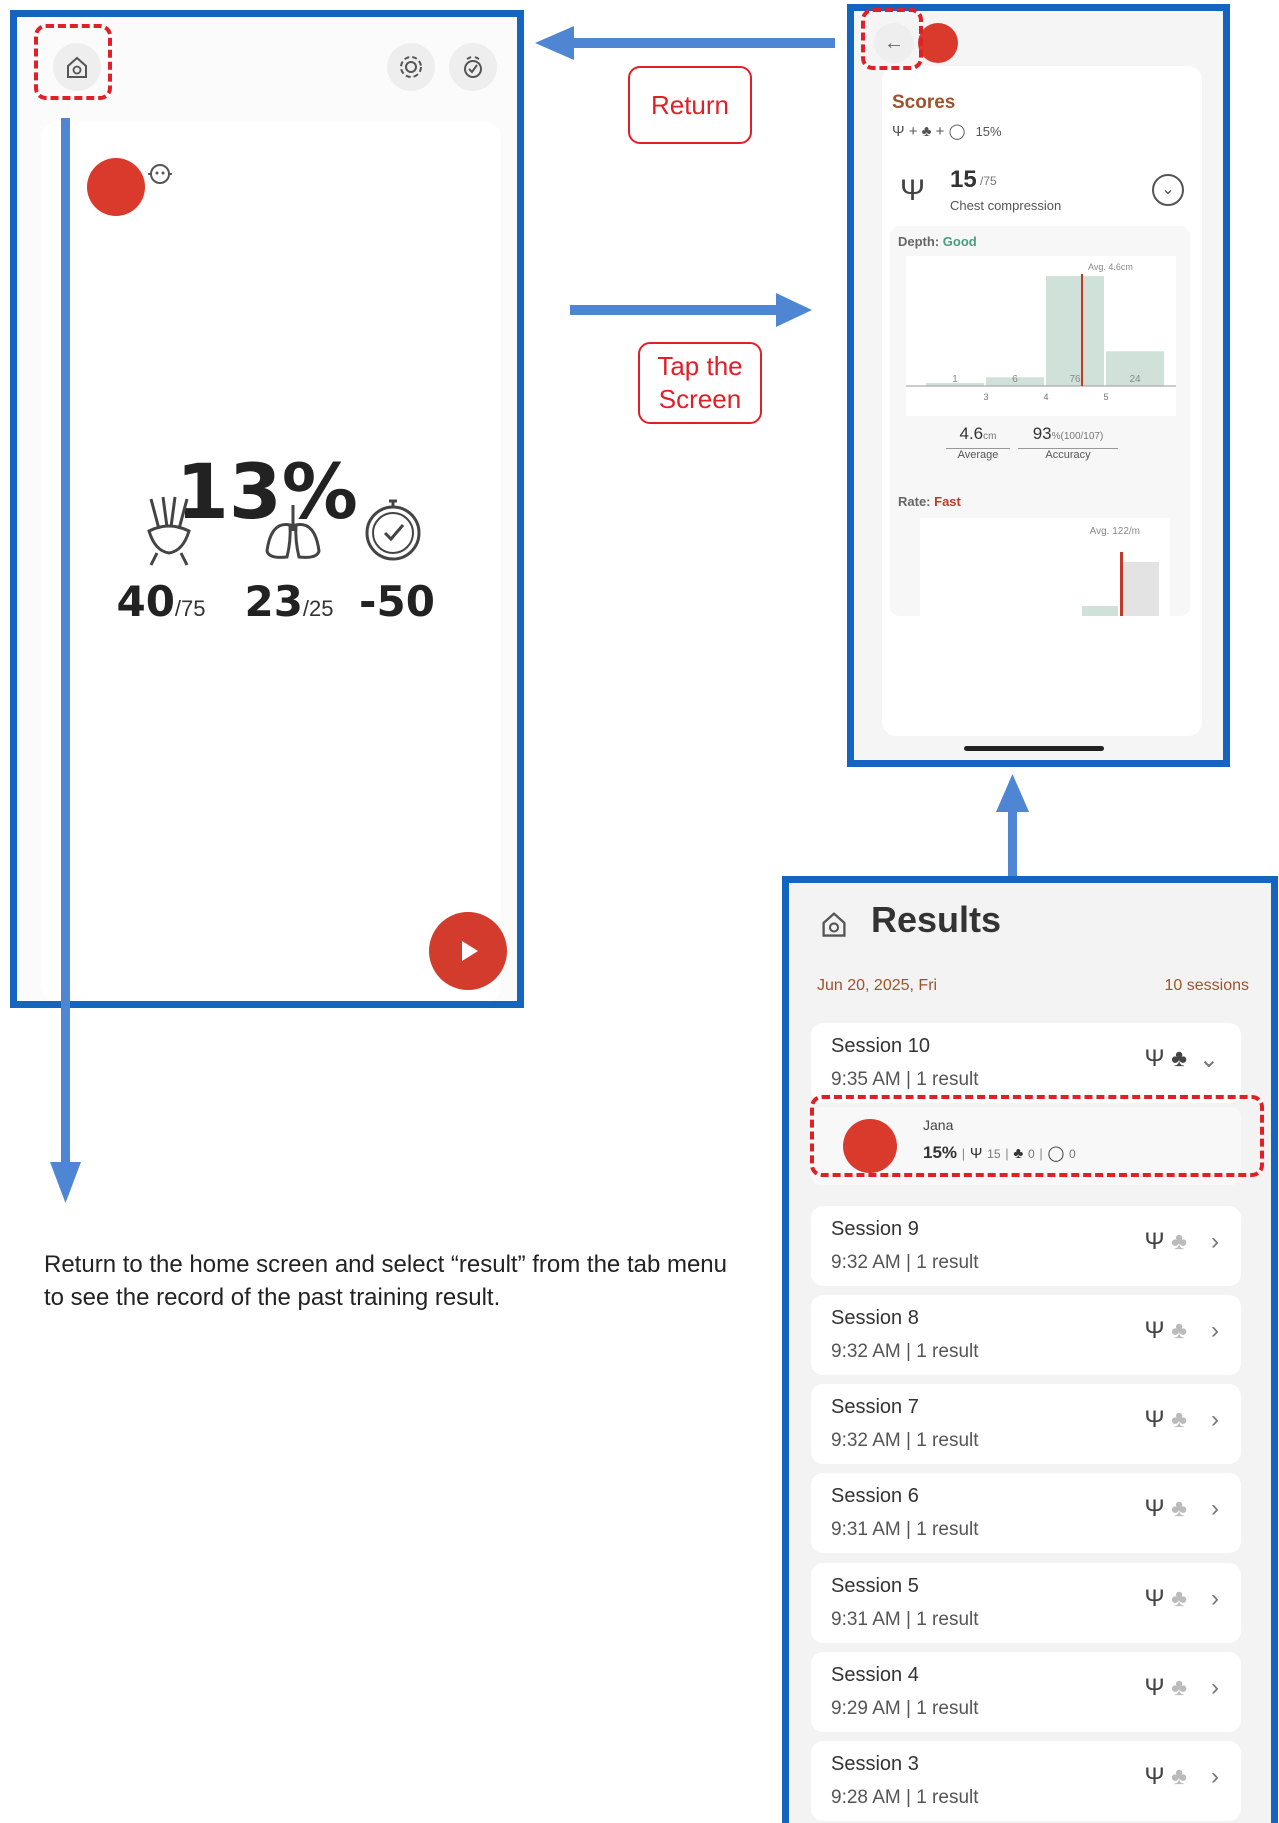 The height and width of the screenshot is (1823, 1279). Describe the element at coordinates (65, 640) in the screenshot. I see `arrow-down-shaft` at that location.